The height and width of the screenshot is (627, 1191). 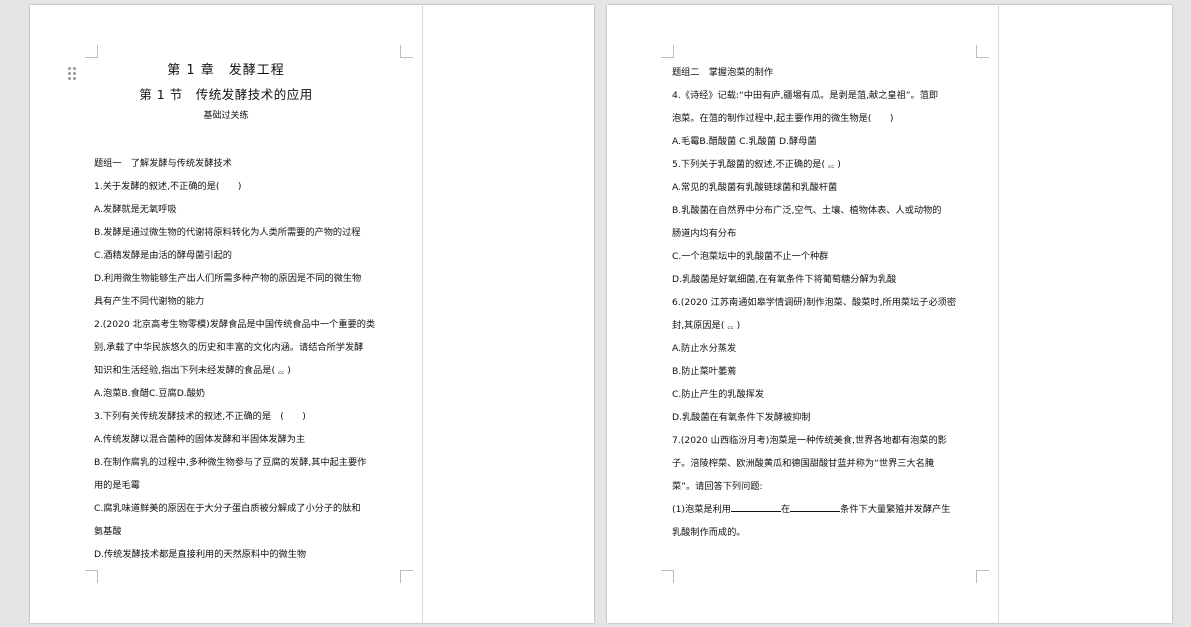 I want to click on text-line: 用的是毛霉, so click(x=117, y=485).